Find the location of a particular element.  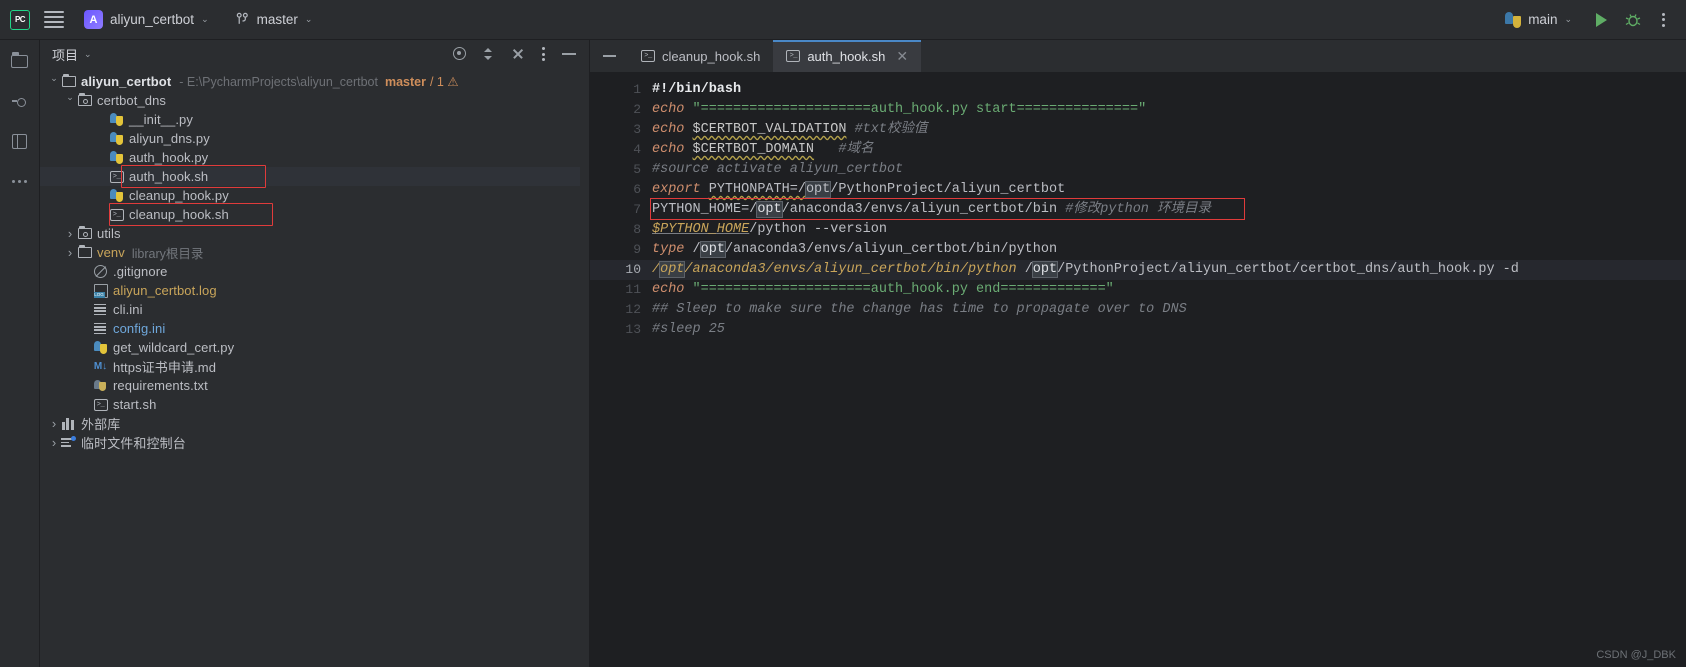

code-line-8: $PYTHON_HOME/python --version is located at coordinates (1168, 230).